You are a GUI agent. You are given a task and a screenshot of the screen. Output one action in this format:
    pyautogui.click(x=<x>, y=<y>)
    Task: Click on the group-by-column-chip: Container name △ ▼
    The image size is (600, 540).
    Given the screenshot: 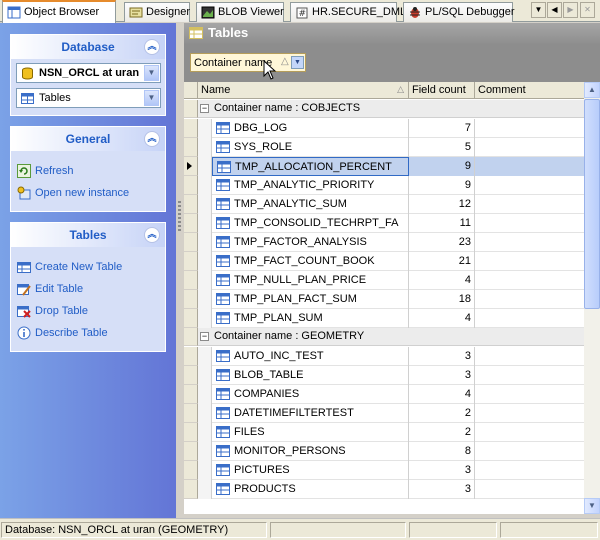 What is the action you would take?
    pyautogui.click(x=248, y=62)
    